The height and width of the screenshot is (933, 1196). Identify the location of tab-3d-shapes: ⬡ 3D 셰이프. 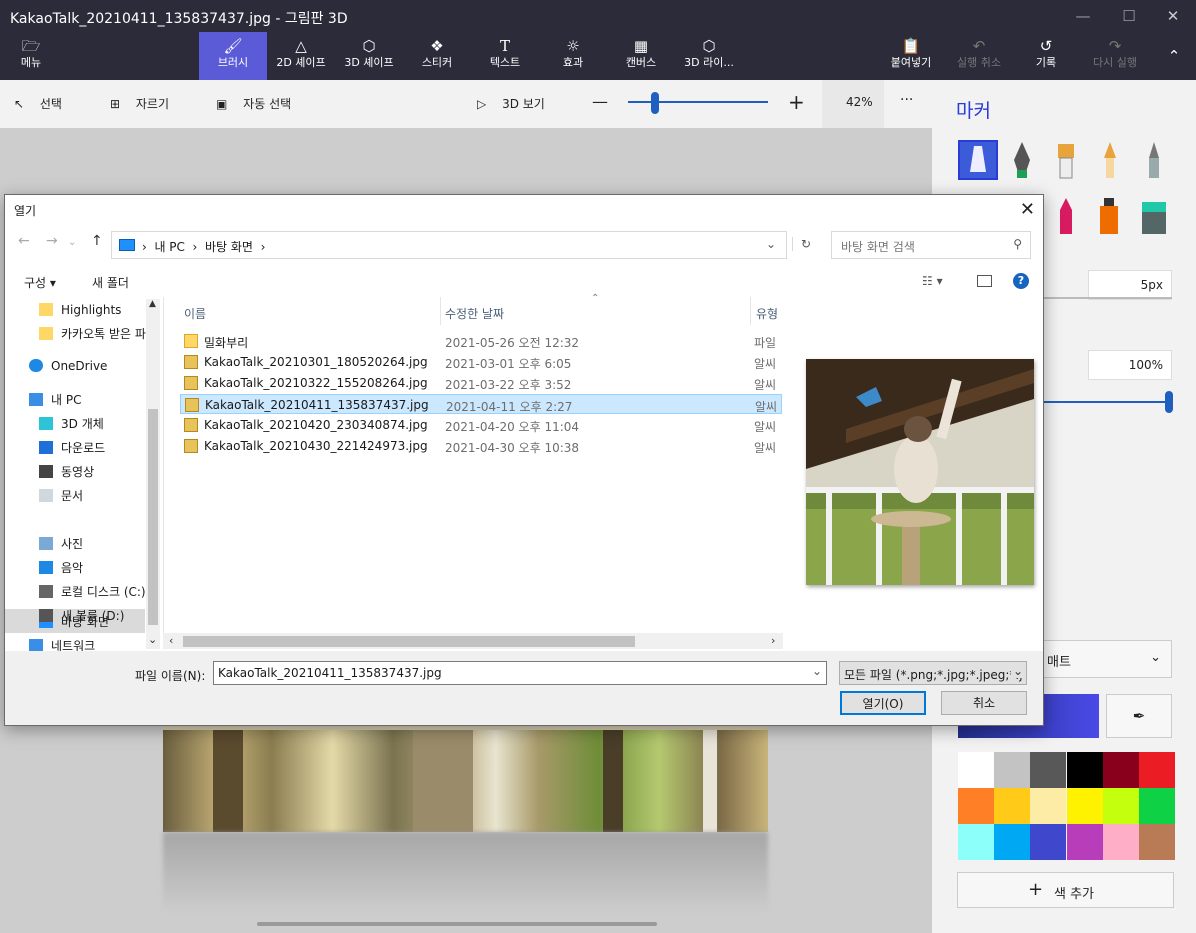
(369, 56).